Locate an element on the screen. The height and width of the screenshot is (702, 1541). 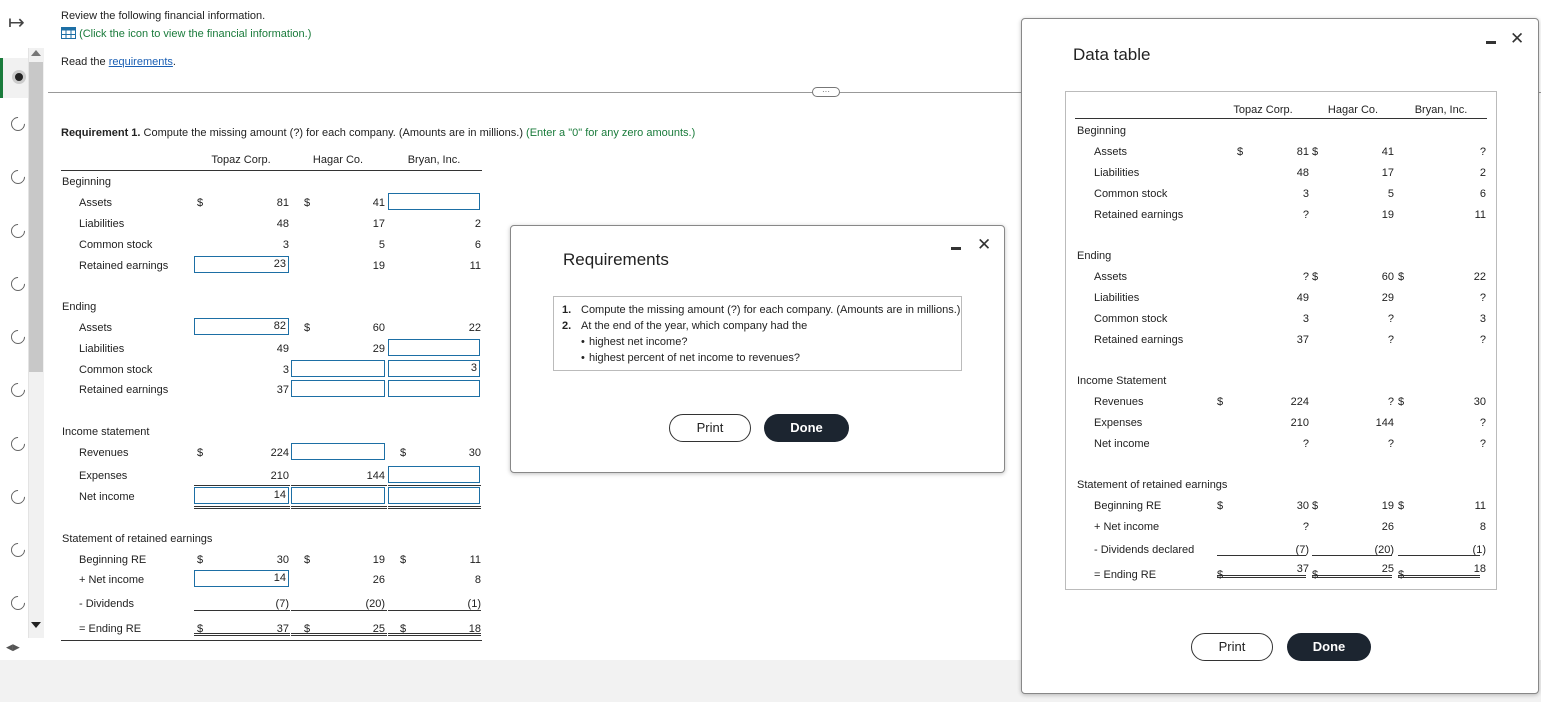
answer-input: 23 is located at coordinates (241, 264).